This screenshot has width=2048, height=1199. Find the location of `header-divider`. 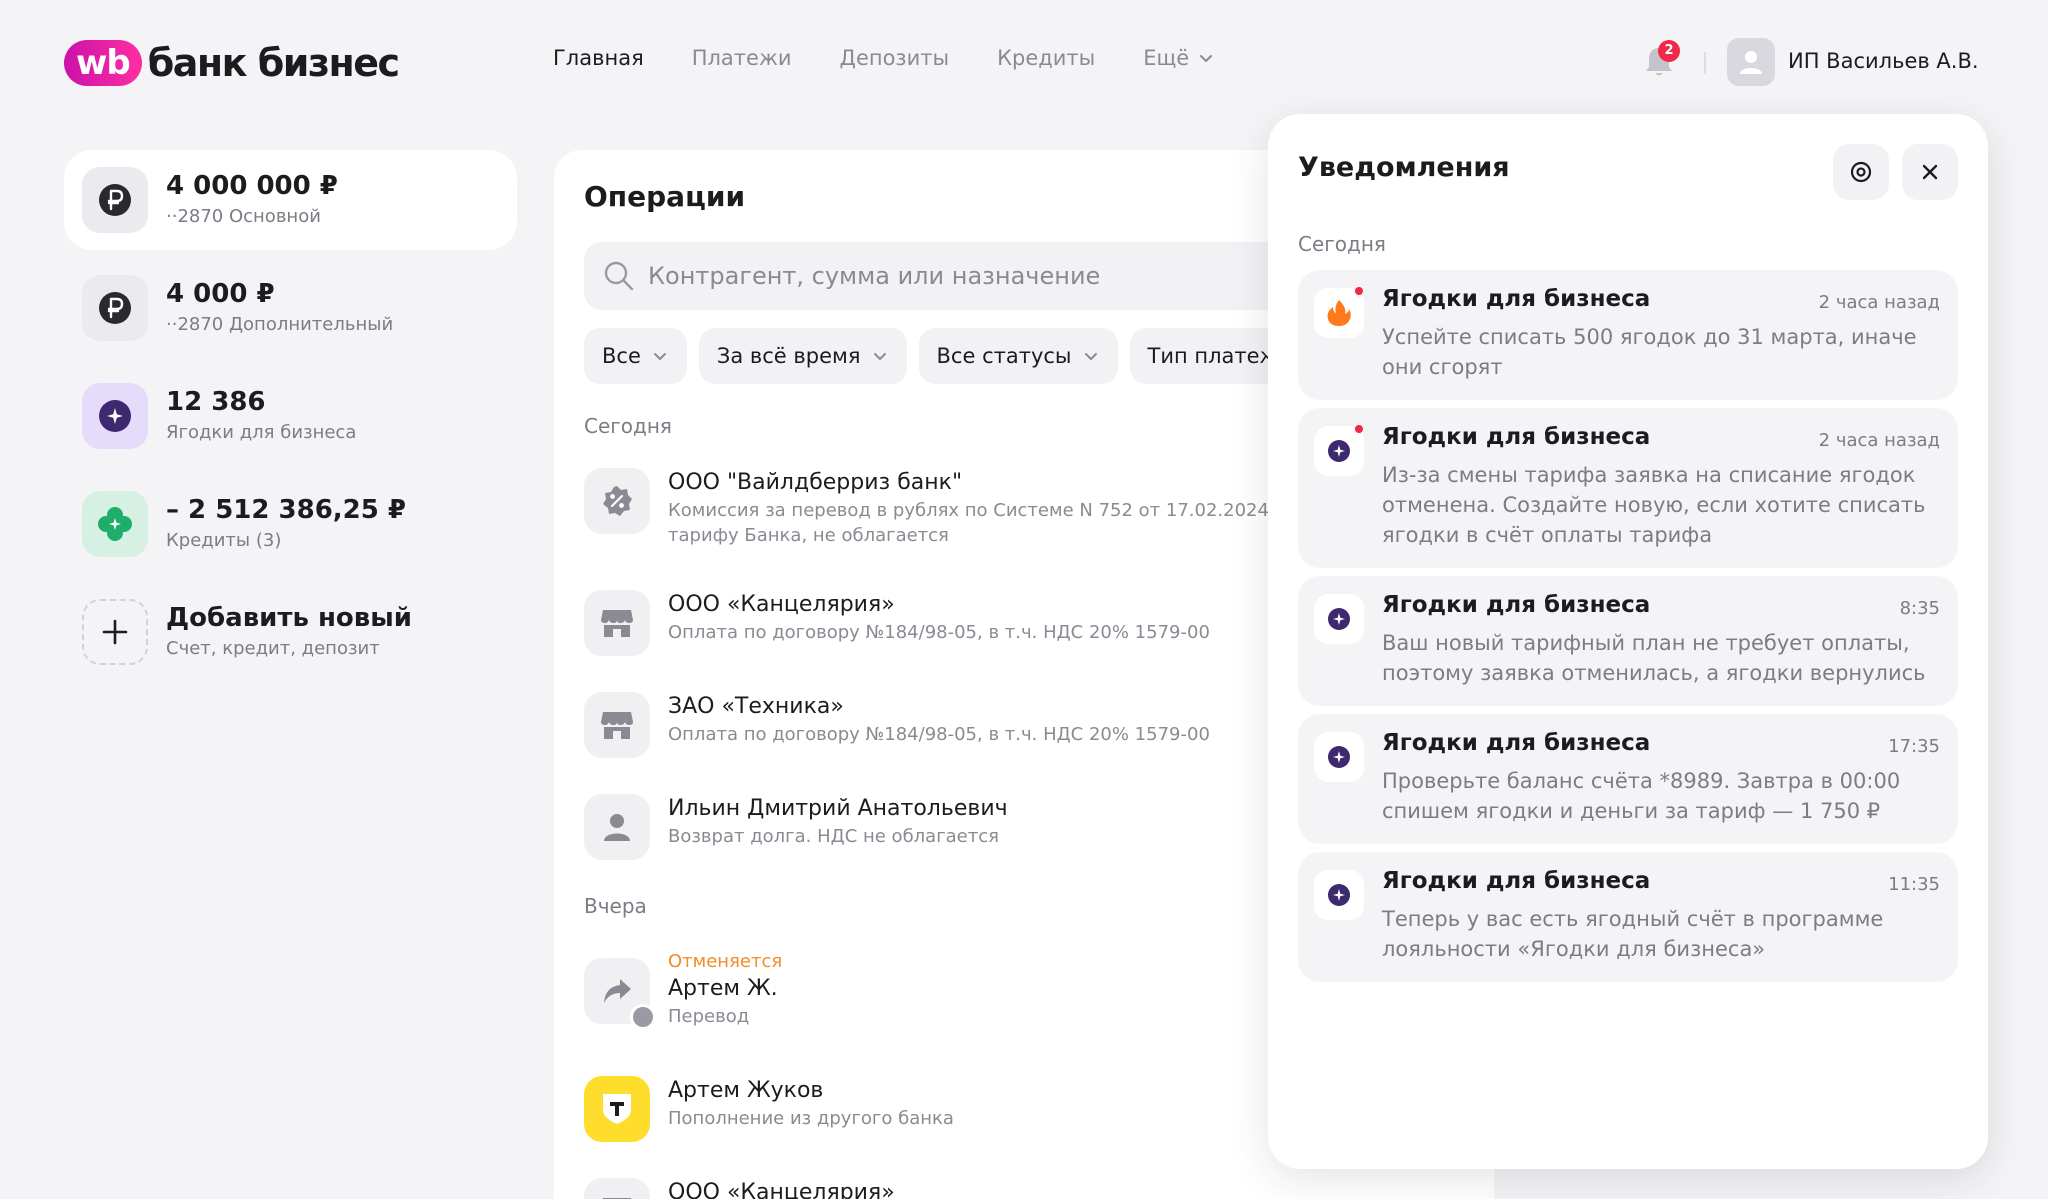

header-divider is located at coordinates (1705, 63).